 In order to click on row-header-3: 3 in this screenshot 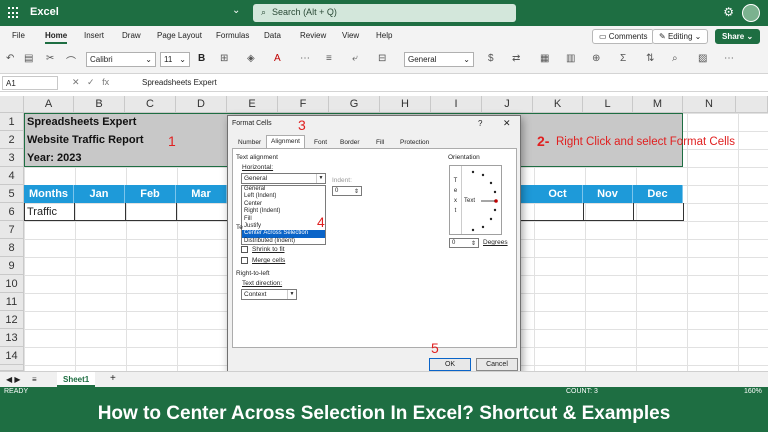, I will do `click(12, 158)`.